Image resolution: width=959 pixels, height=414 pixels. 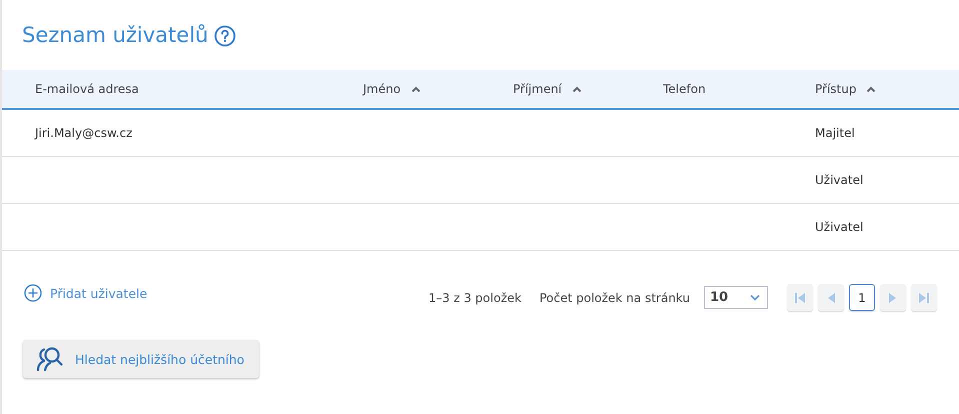 I want to click on page-size-label: Počet položek na stránku, so click(x=614, y=297).